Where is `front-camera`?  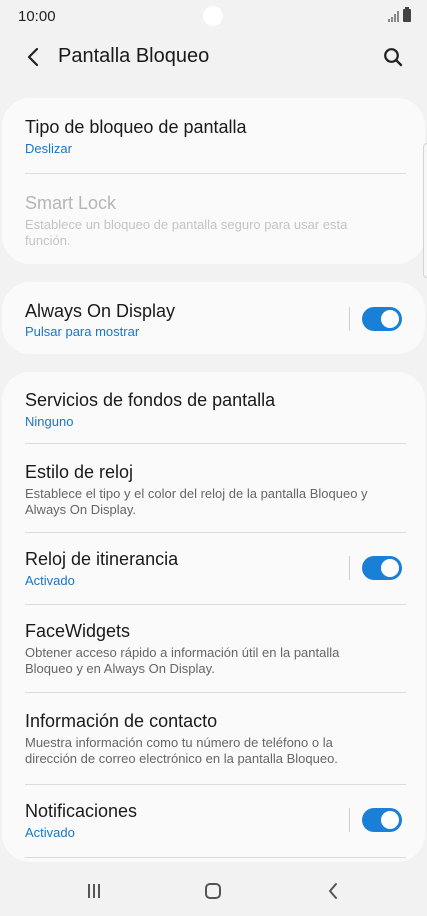 front-camera is located at coordinates (213, 16).